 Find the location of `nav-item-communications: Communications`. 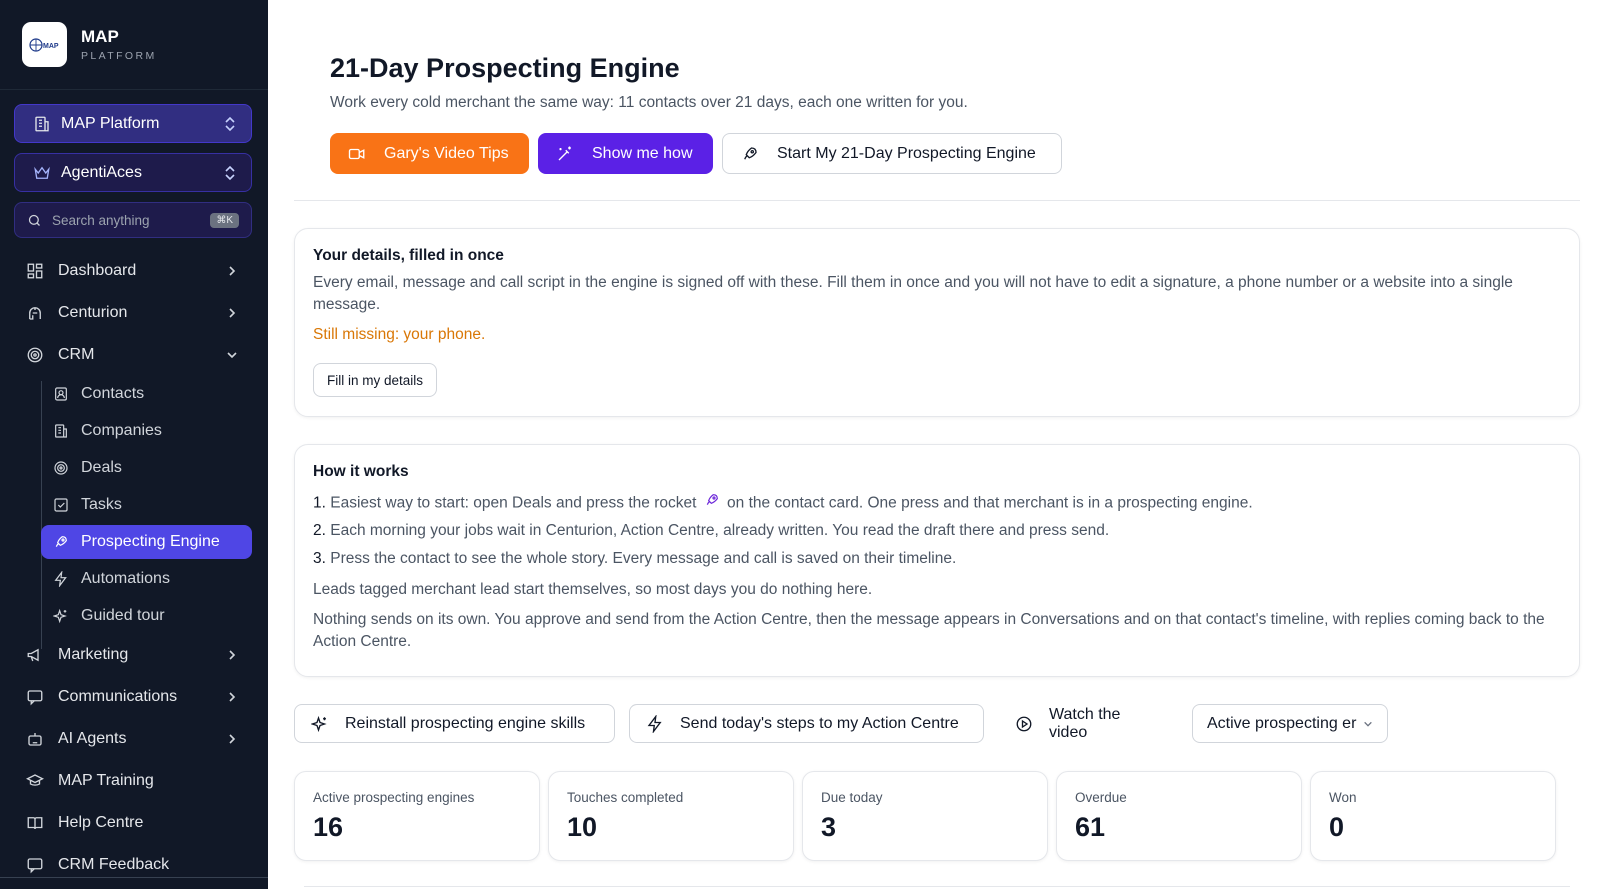

nav-item-communications: Communications is located at coordinates (133, 697).